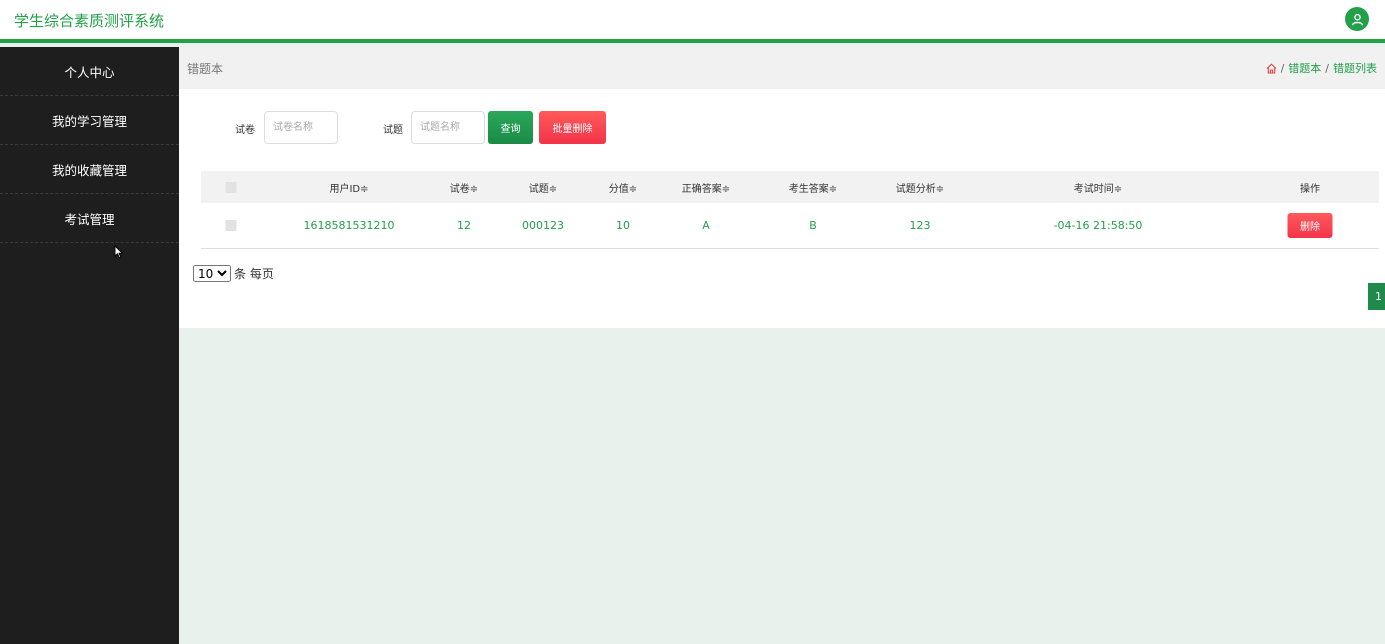  Describe the element at coordinates (920, 187) in the screenshot. I see `column-header-analysis: 试题分析≑` at that location.